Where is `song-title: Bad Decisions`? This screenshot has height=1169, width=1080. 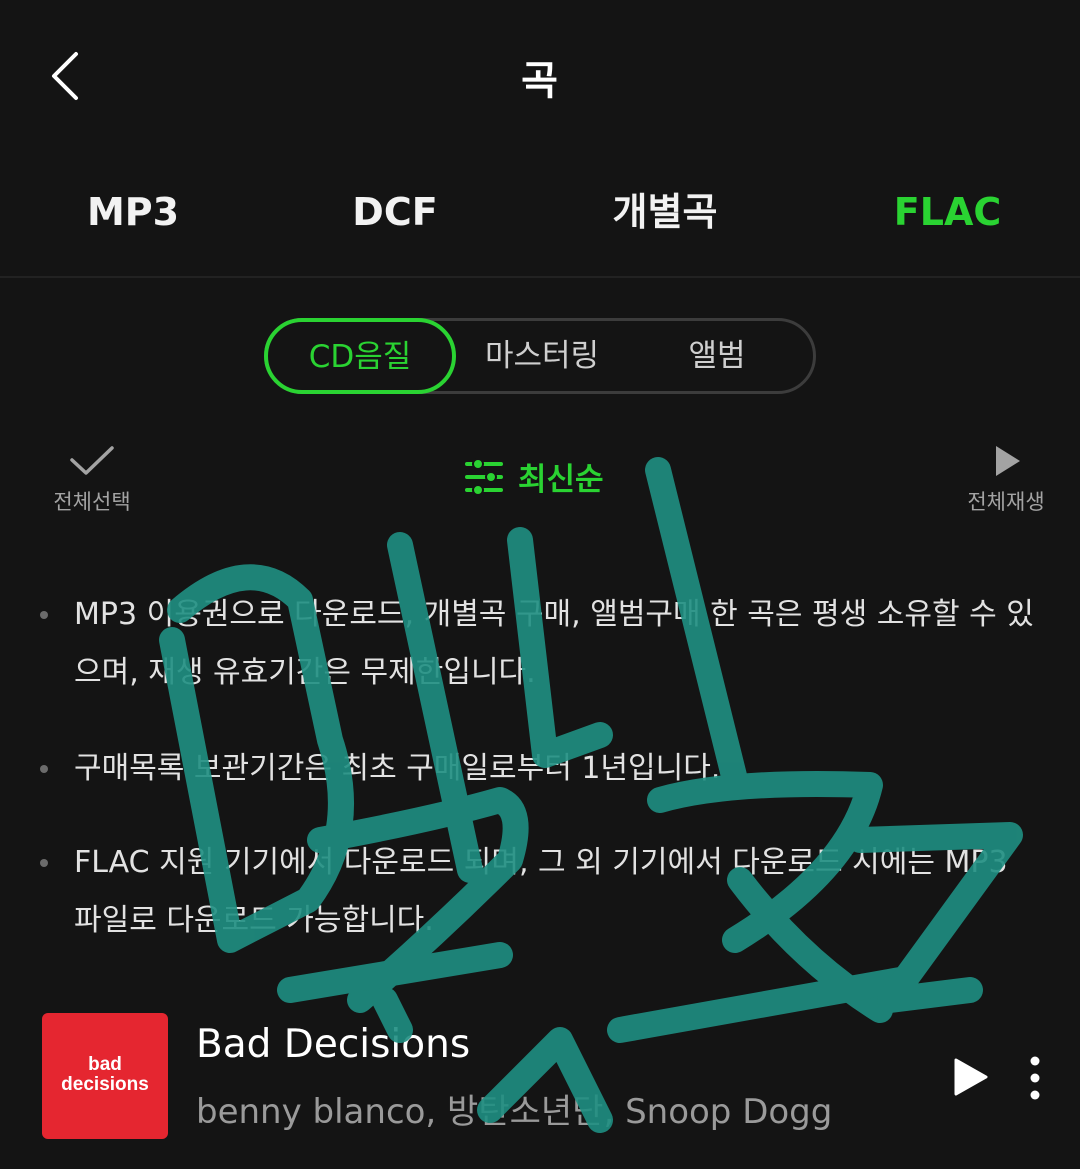
song-title: Bad Decisions is located at coordinates (333, 1044).